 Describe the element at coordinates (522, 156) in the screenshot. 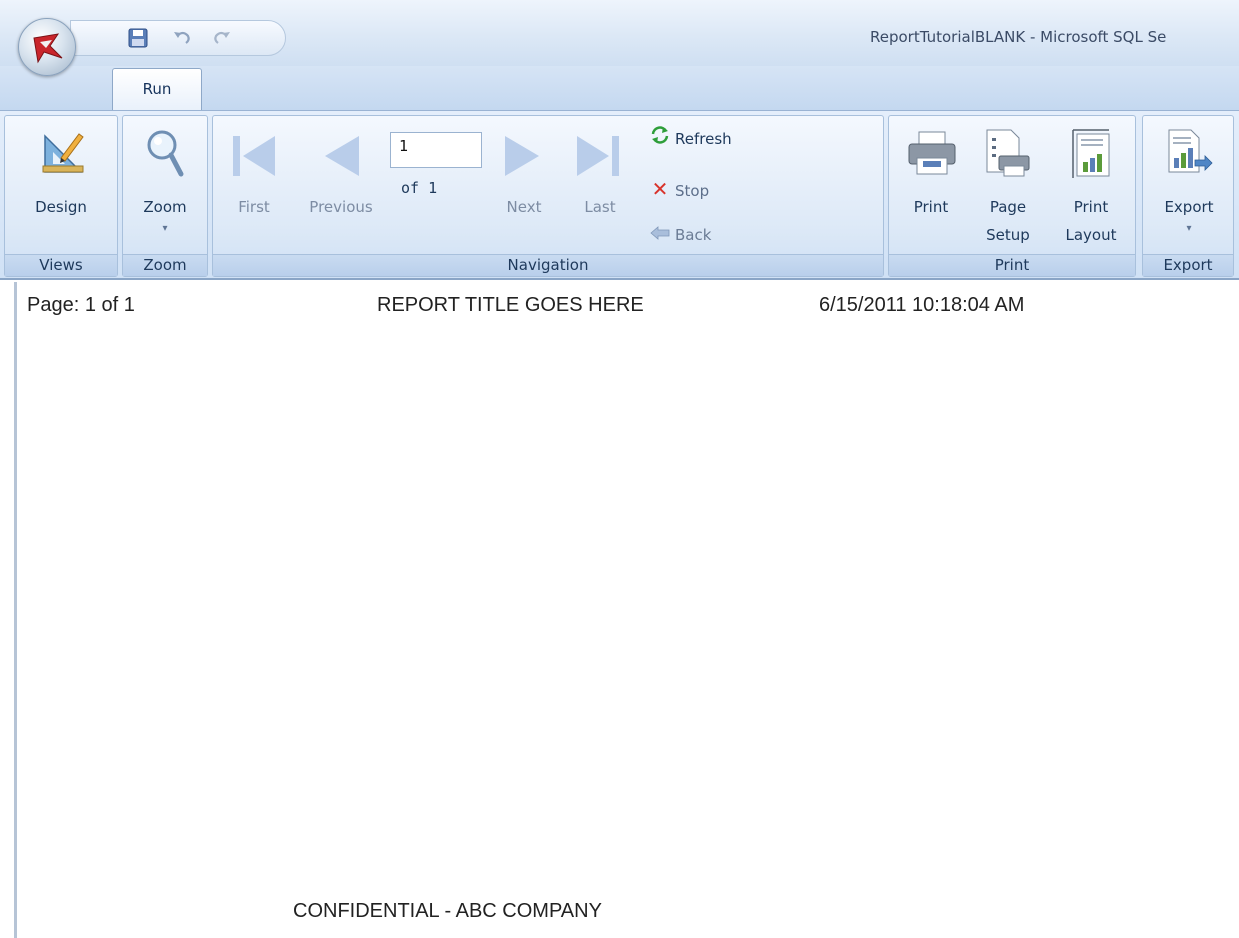

I see `next-page-icon` at that location.